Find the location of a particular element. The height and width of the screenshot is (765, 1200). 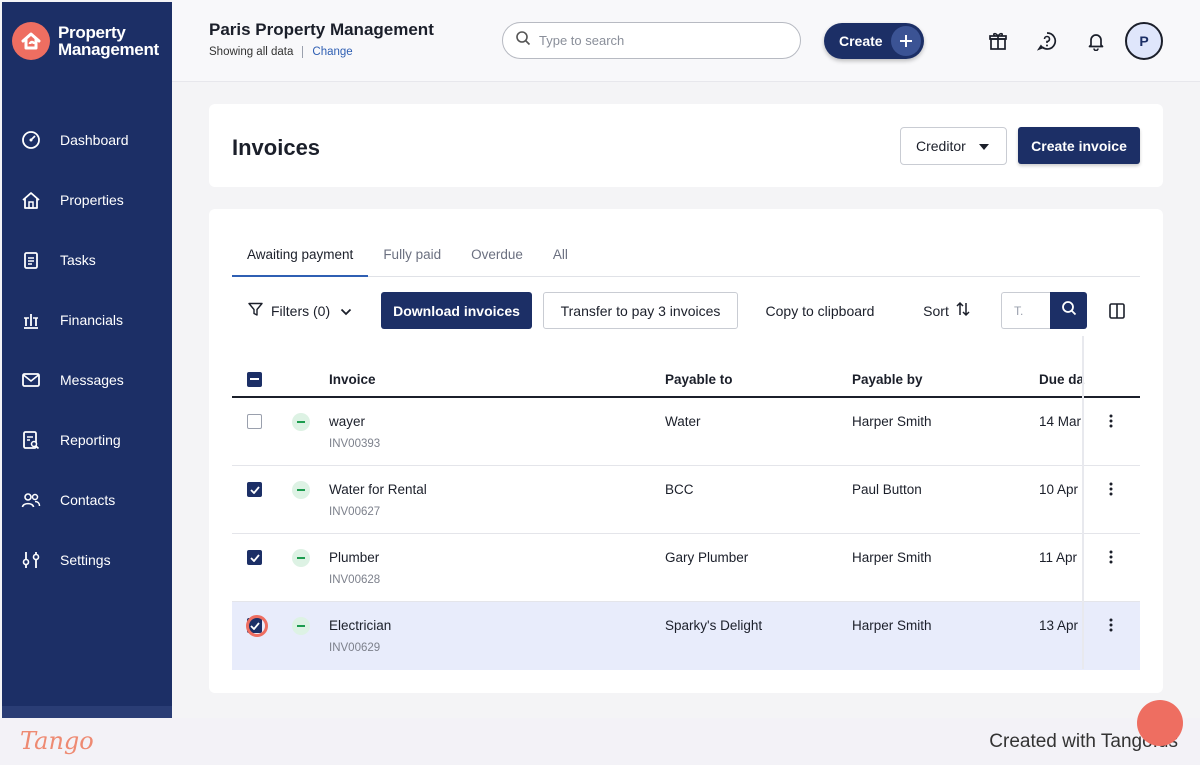

filter-icon is located at coordinates (255, 311).